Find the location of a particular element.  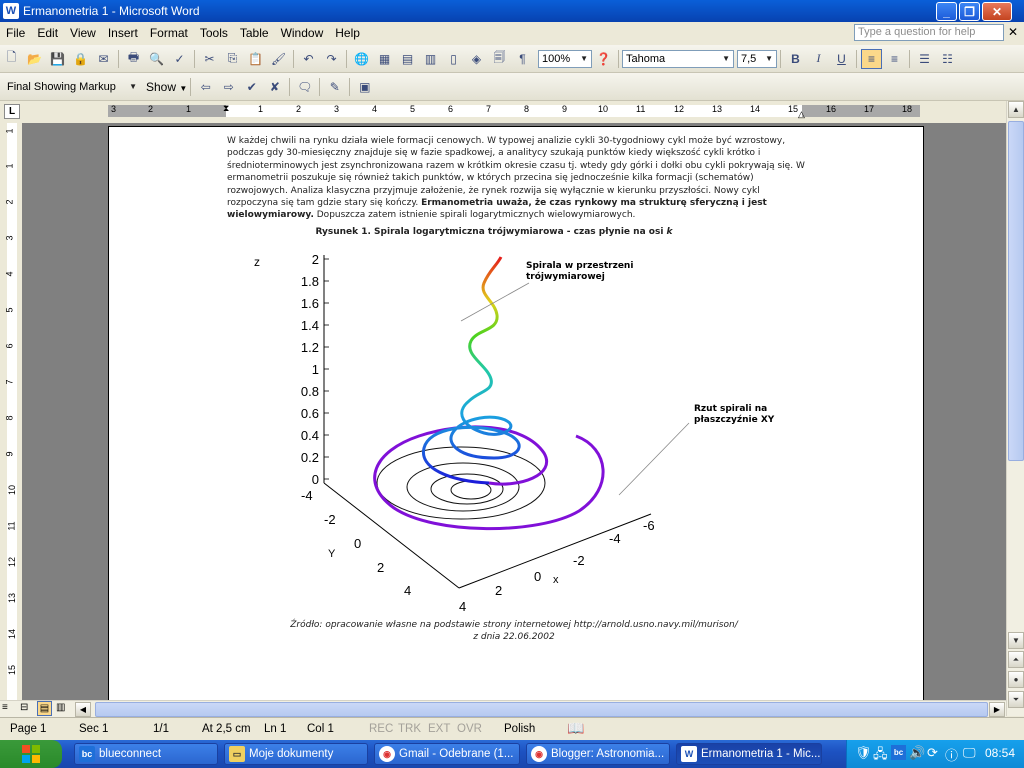

shield-icon: 🛡 is located at coordinates (863, 753).